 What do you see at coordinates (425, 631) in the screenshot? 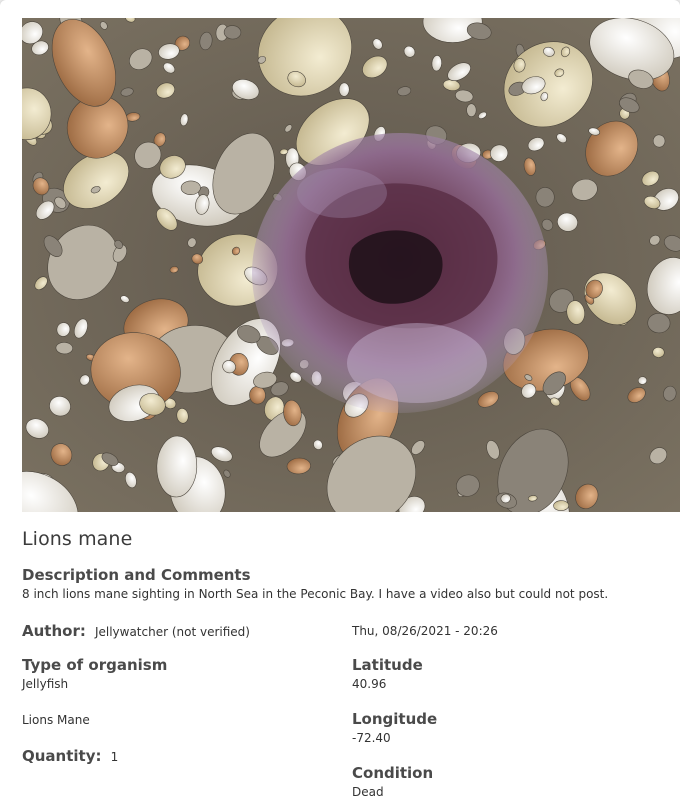
I see `observation-datetime: Thu, 08/26/2021 - 20:26` at bounding box center [425, 631].